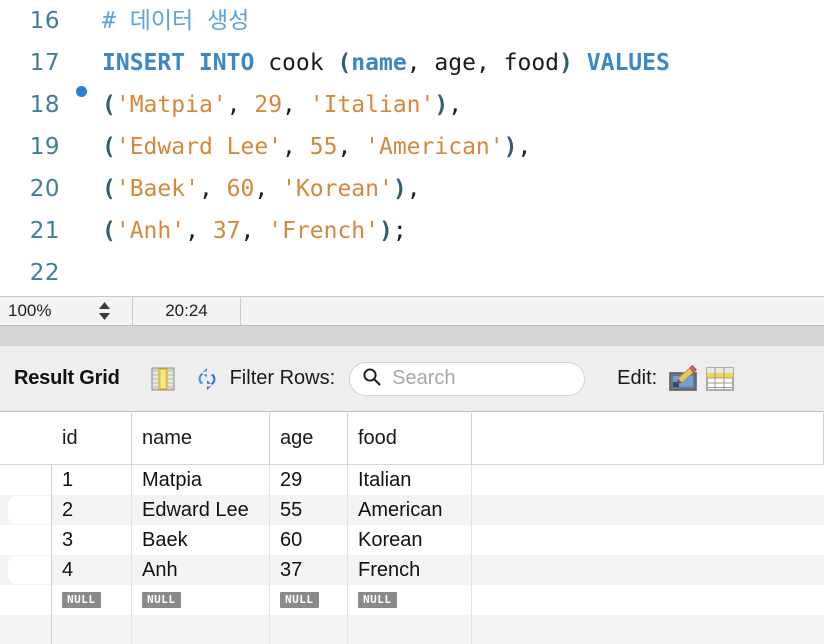  What do you see at coordinates (92, 570) in the screenshot?
I see `table-cell-id: 4` at bounding box center [92, 570].